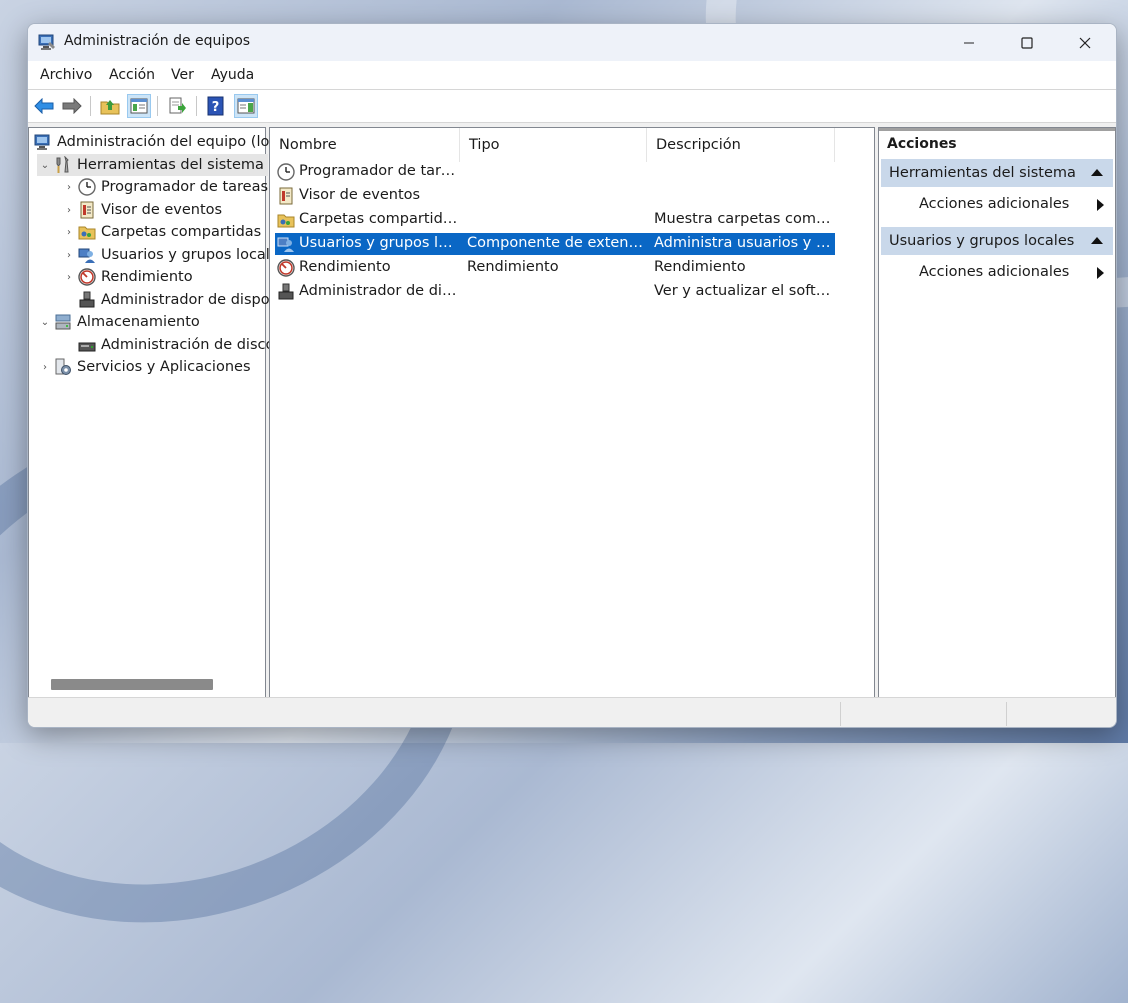  I want to click on actions-title: Acciones, so click(997, 142).